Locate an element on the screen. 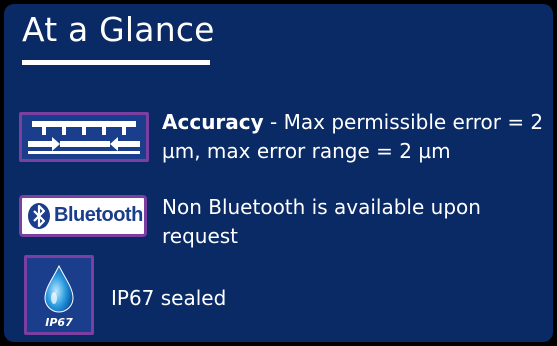  bluetooth-icon-frame: Bluetooth is located at coordinates (83, 216).